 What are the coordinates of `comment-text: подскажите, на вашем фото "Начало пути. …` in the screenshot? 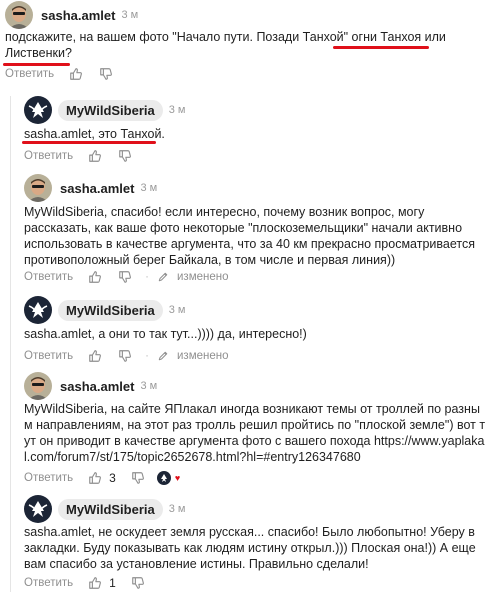 It's located at (225, 45).